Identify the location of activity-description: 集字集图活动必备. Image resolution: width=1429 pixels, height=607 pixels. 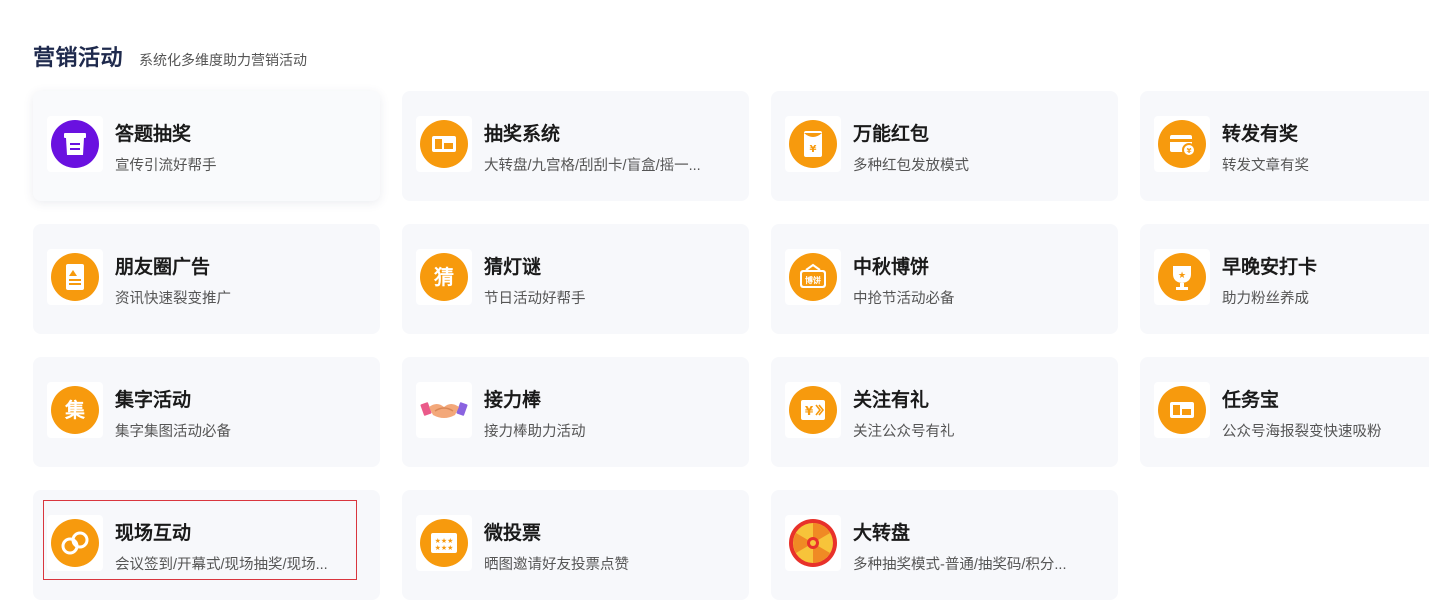
(173, 432).